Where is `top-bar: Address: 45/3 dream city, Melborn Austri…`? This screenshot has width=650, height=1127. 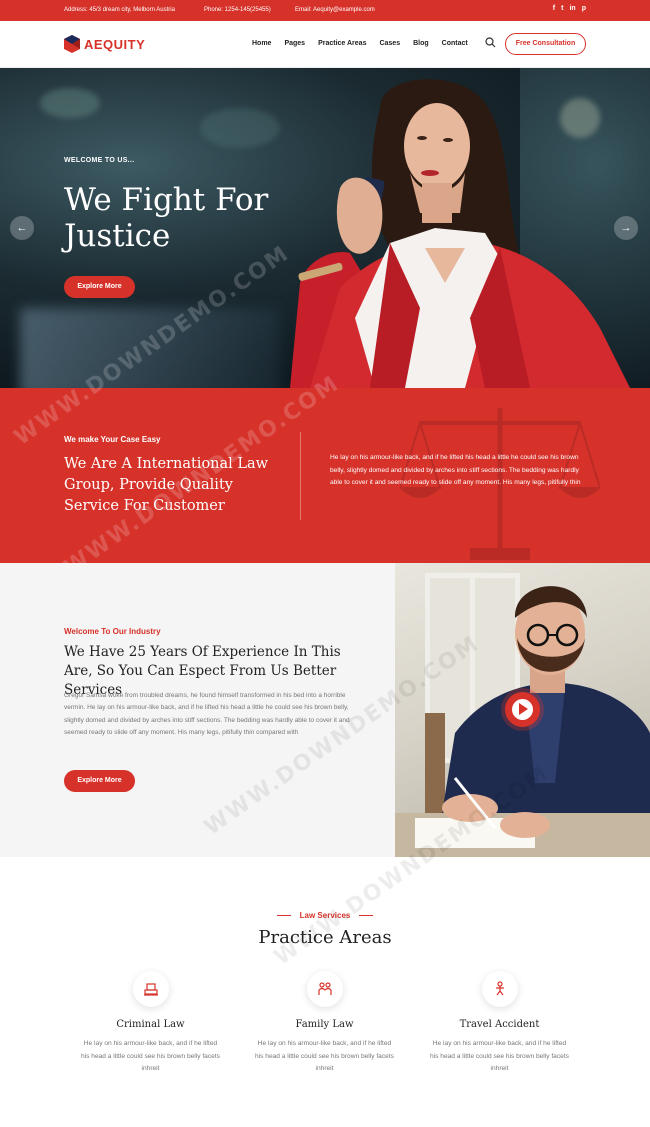 top-bar: Address: 45/3 dream city, Melborn Austri… is located at coordinates (325, 10).